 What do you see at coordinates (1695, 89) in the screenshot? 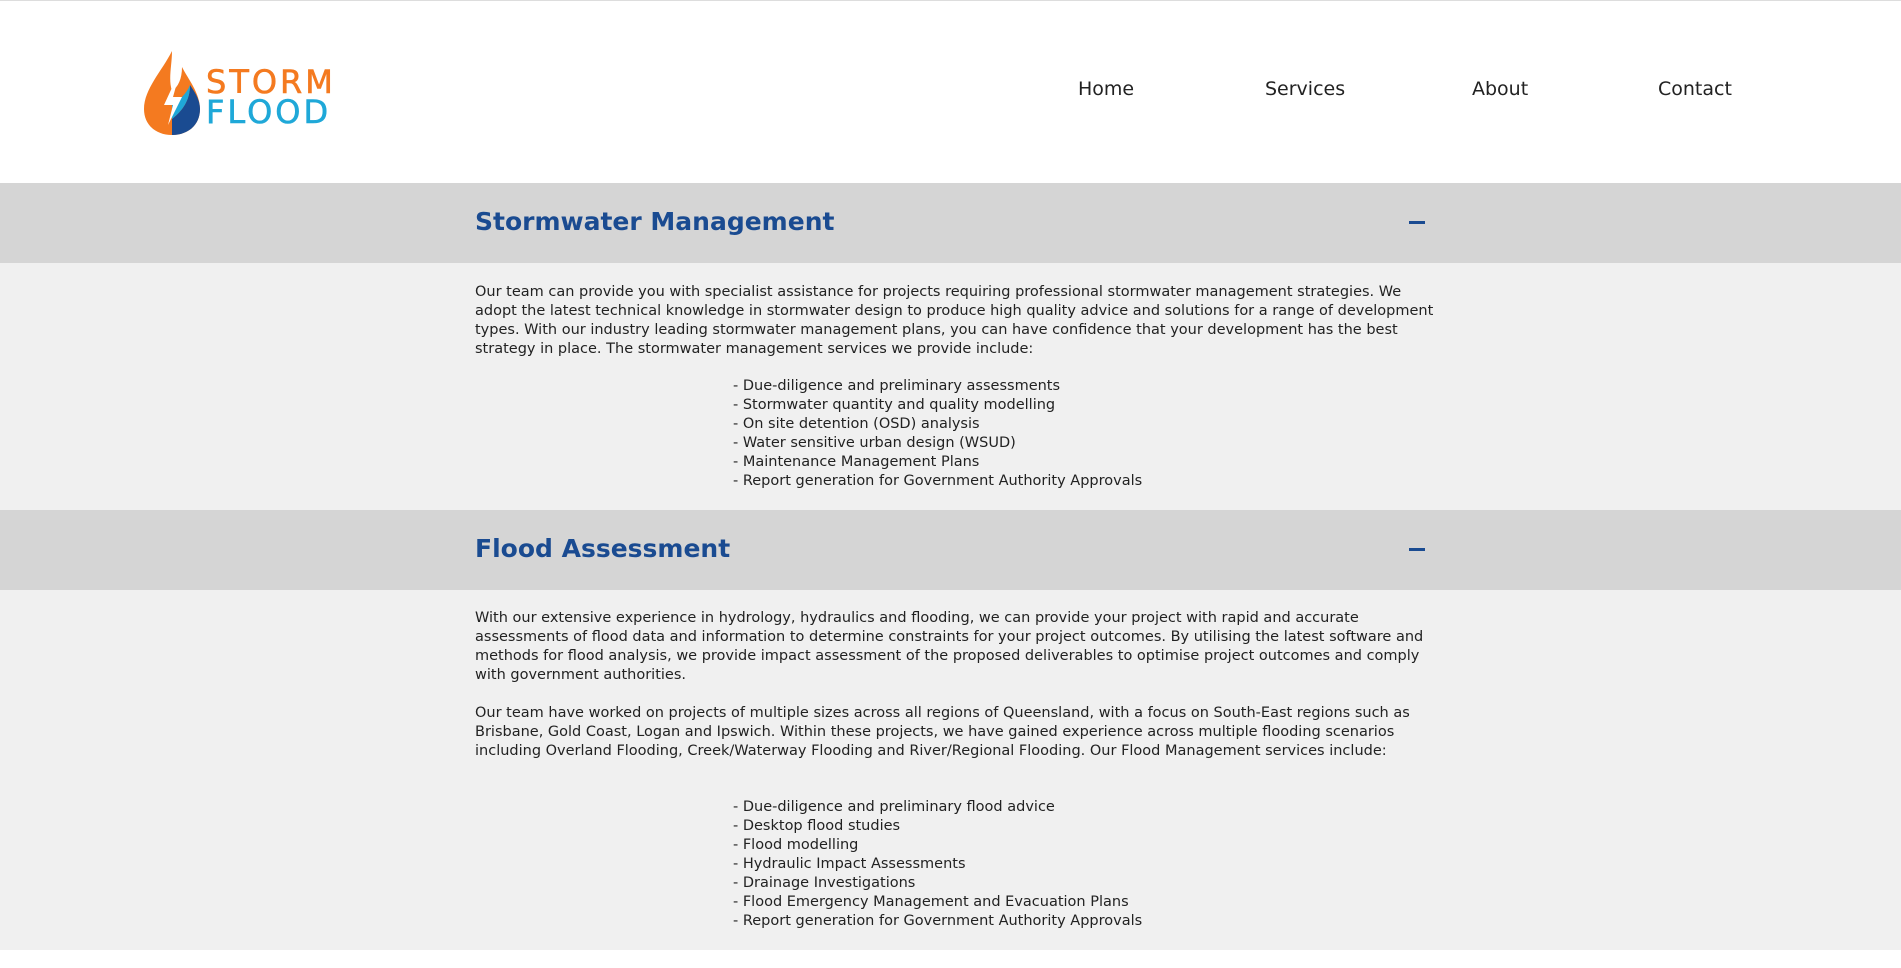
I see `nav-contact-link: Contact` at bounding box center [1695, 89].